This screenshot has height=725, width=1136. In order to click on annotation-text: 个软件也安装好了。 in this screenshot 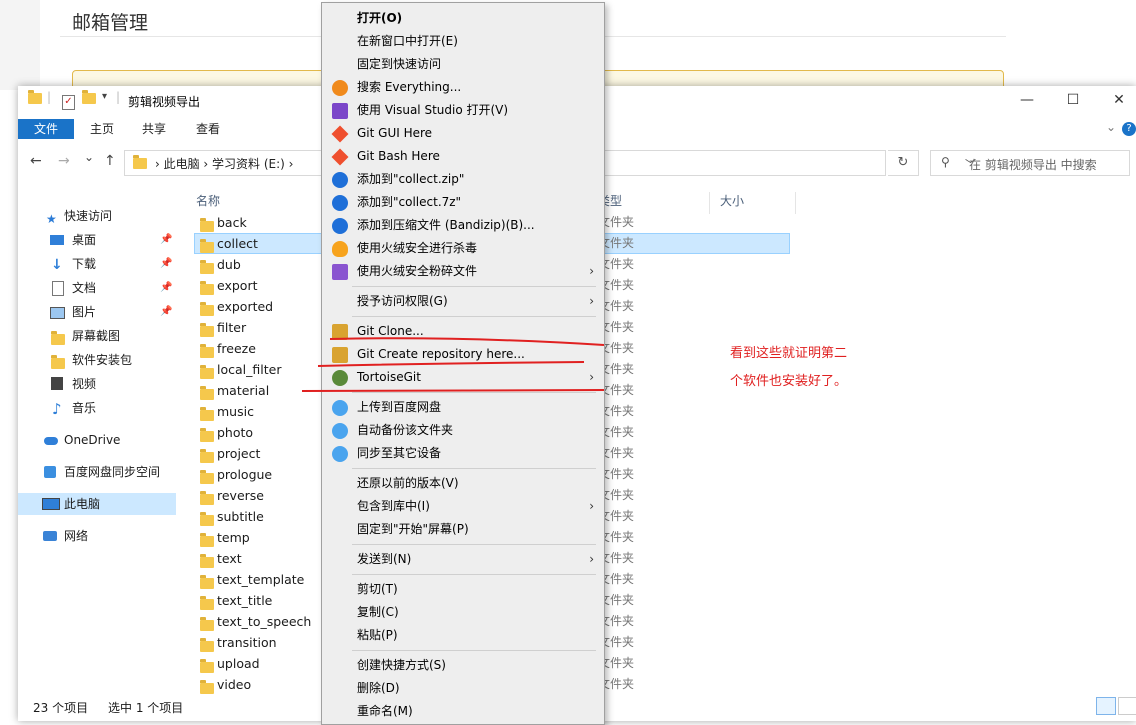, I will do `click(789, 381)`.